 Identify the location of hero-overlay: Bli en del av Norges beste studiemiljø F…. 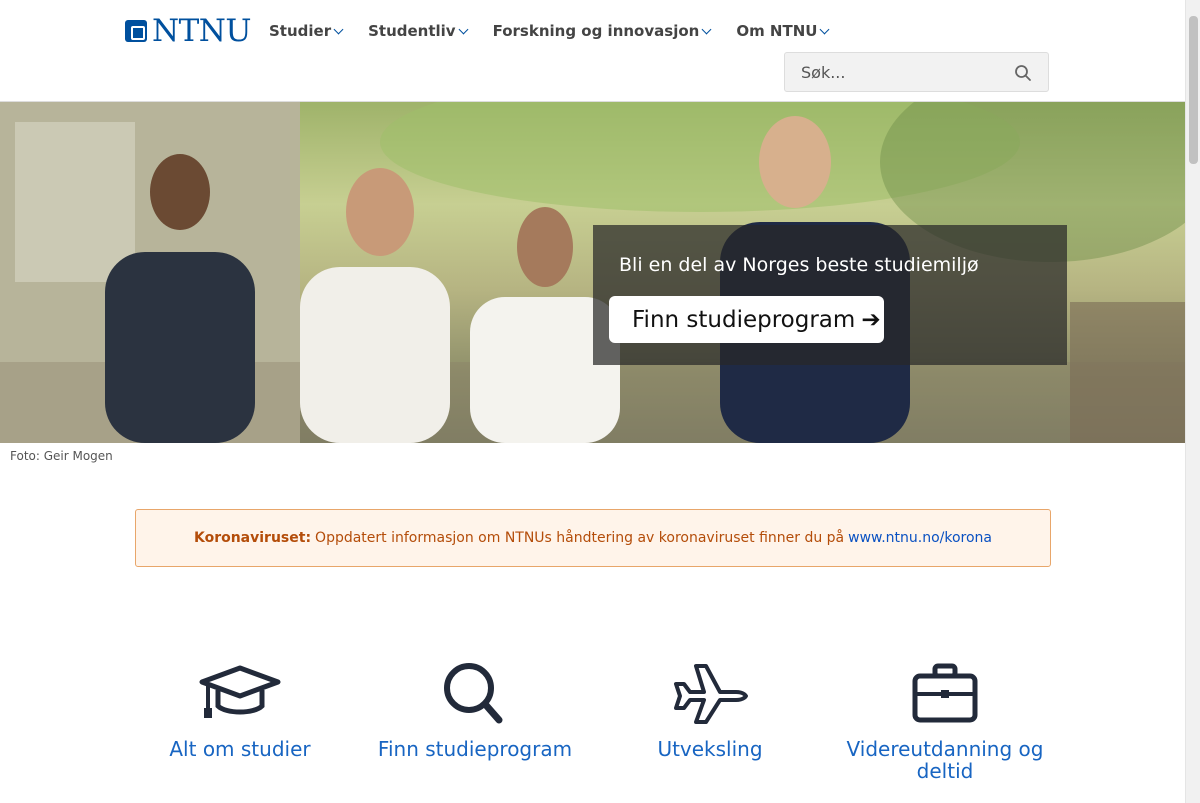
(830, 295).